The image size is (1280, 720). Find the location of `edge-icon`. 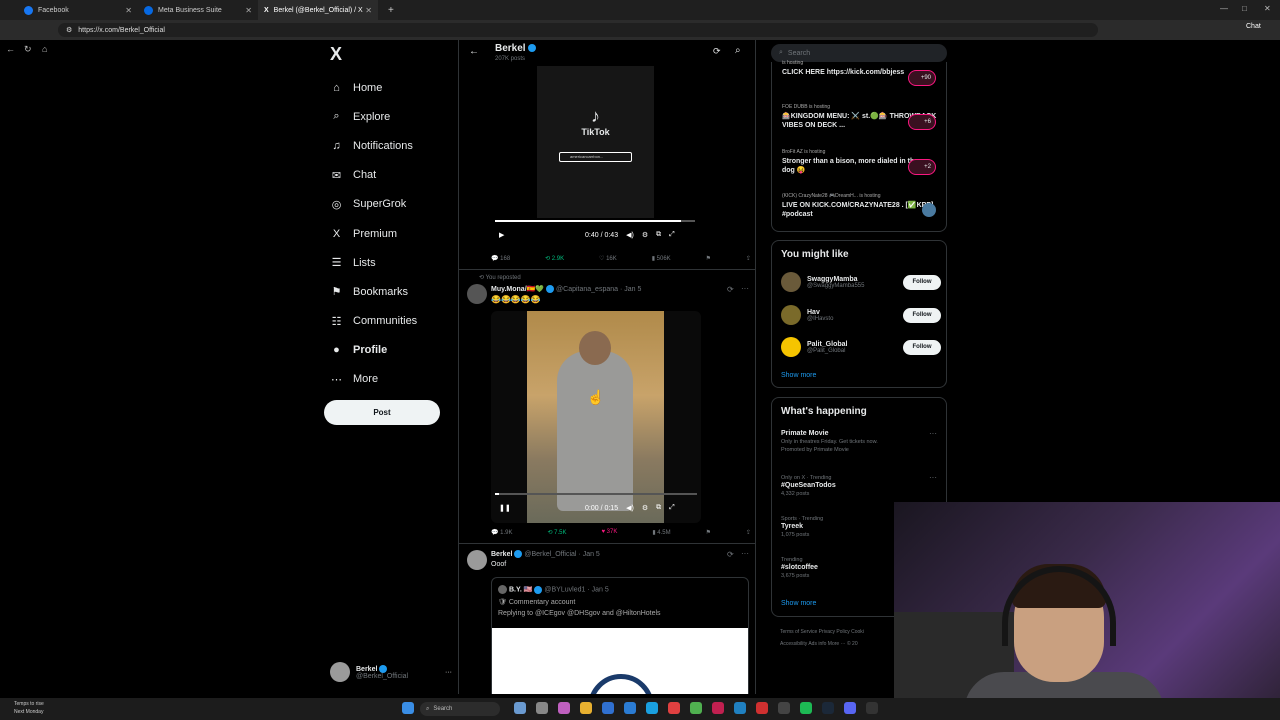

edge-icon is located at coordinates (652, 708).